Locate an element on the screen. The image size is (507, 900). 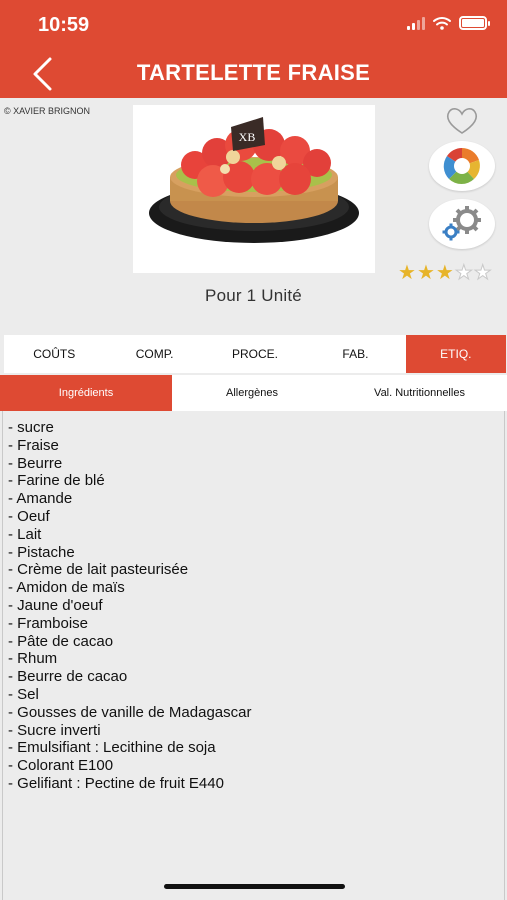
tab-proce: PROCE. is located at coordinates (255, 354).